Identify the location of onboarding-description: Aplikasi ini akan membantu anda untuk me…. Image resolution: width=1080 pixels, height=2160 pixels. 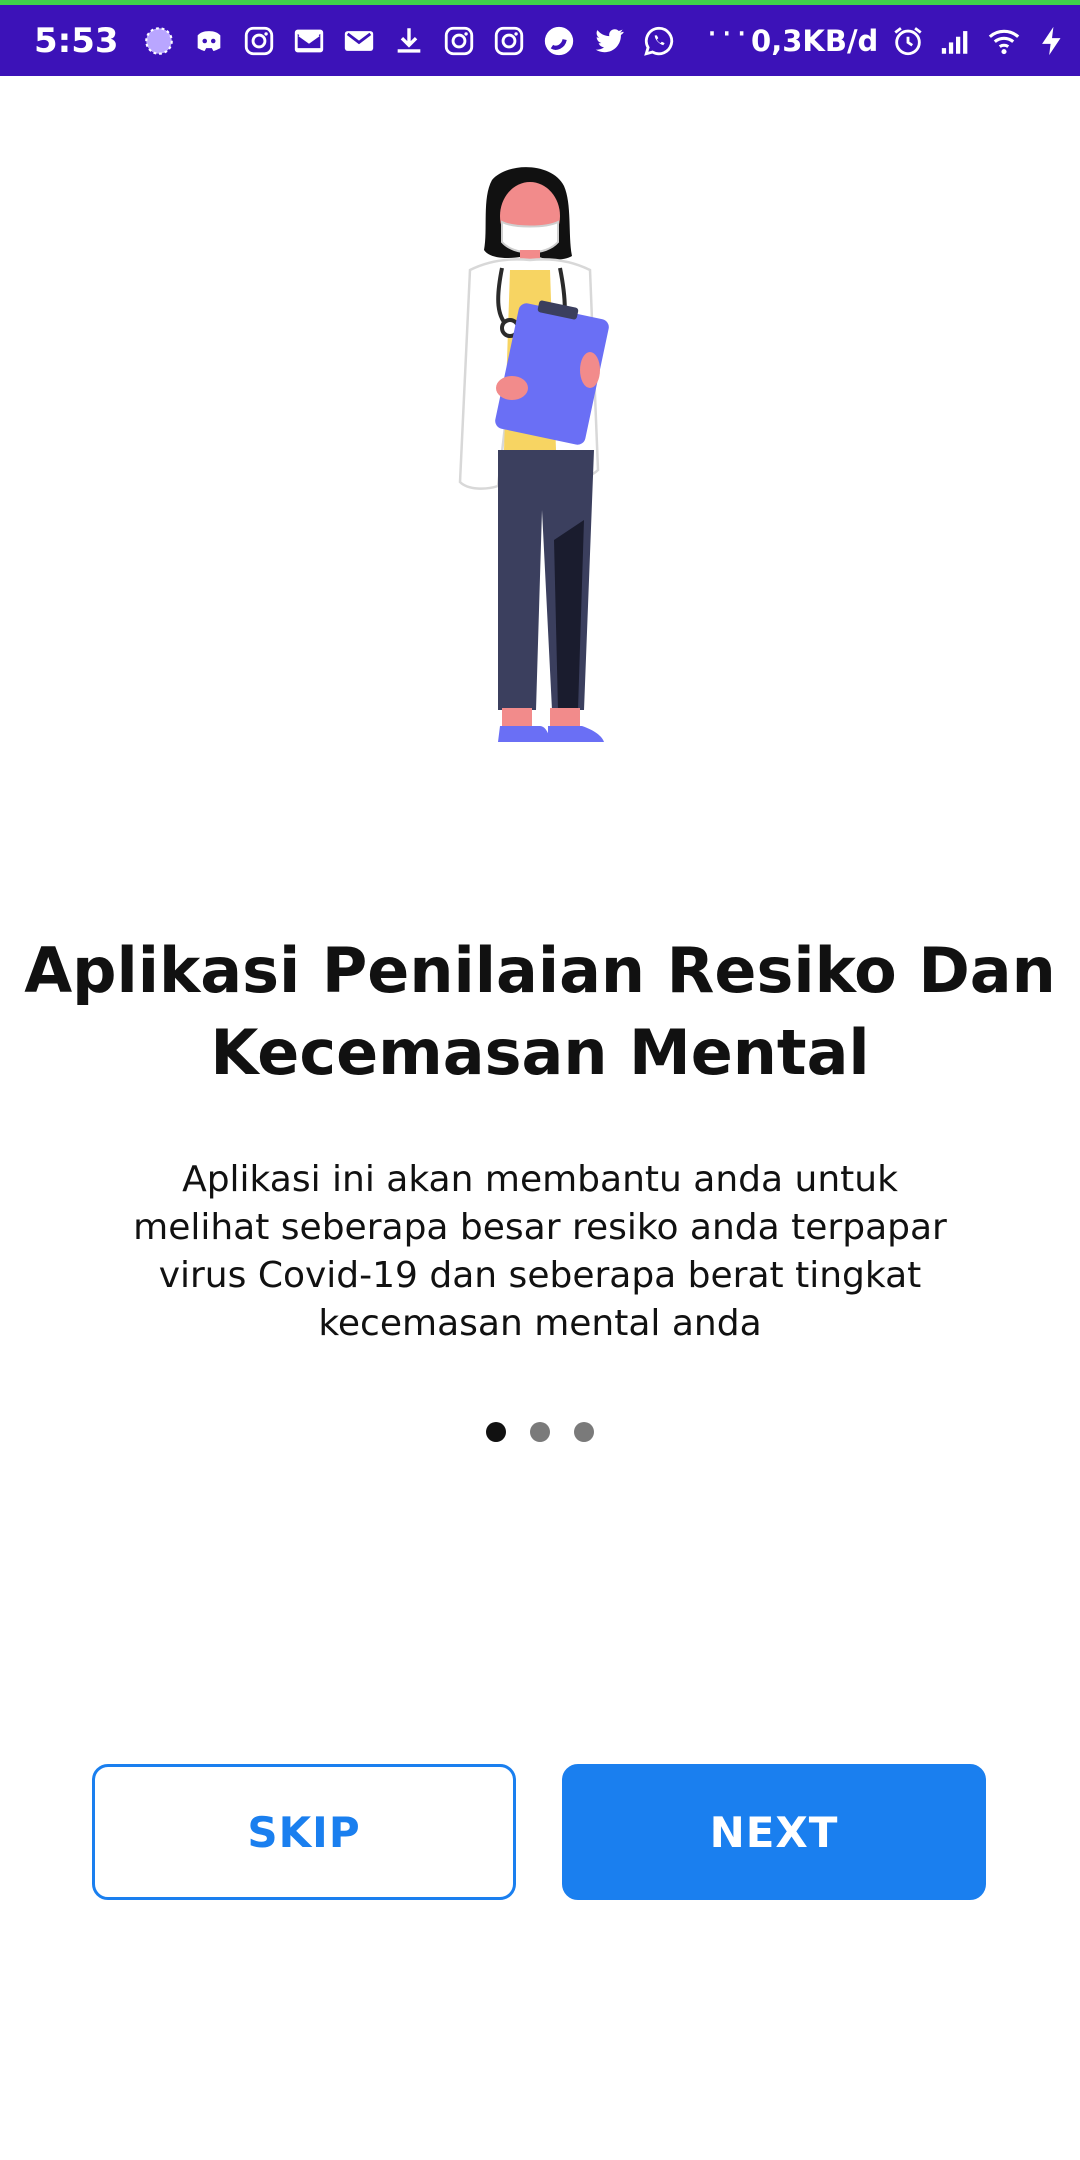
(540, 1251).